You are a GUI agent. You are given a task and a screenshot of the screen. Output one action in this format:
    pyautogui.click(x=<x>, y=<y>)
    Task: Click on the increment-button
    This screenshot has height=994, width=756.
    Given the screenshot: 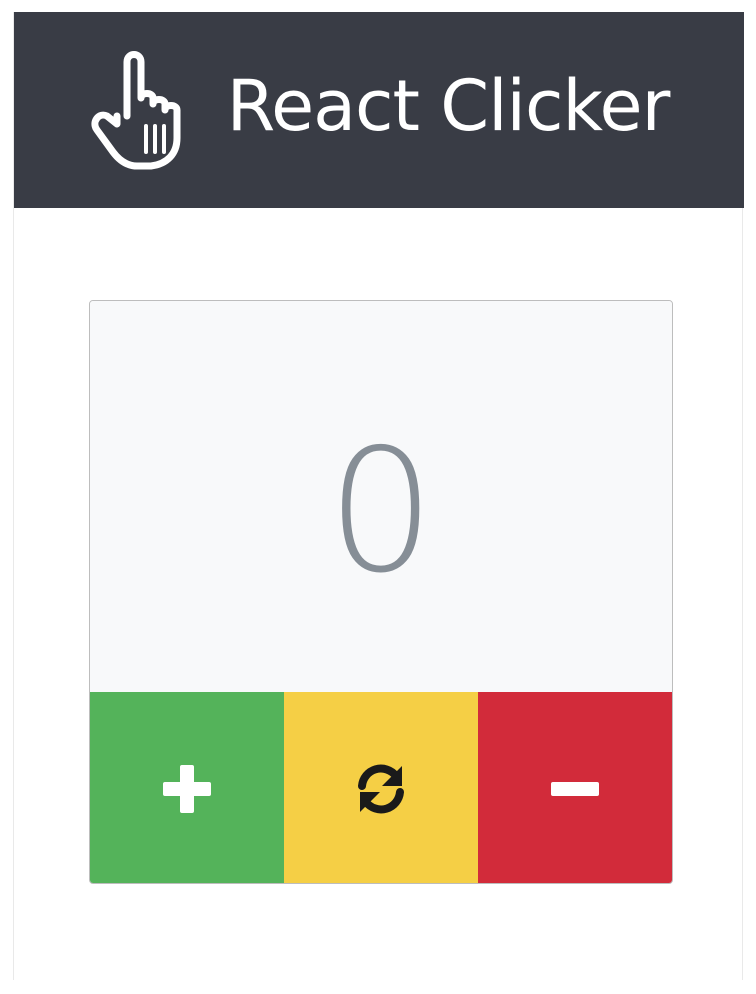 What is the action you would take?
    pyautogui.click(x=187, y=787)
    